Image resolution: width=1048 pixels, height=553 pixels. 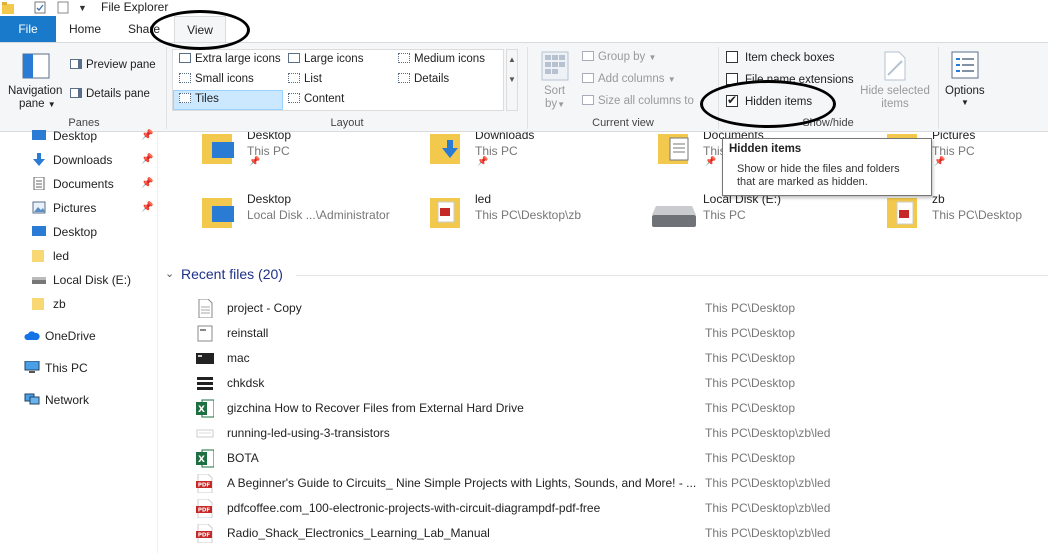 I want to click on batch-file-icon, so click(x=205, y=333).